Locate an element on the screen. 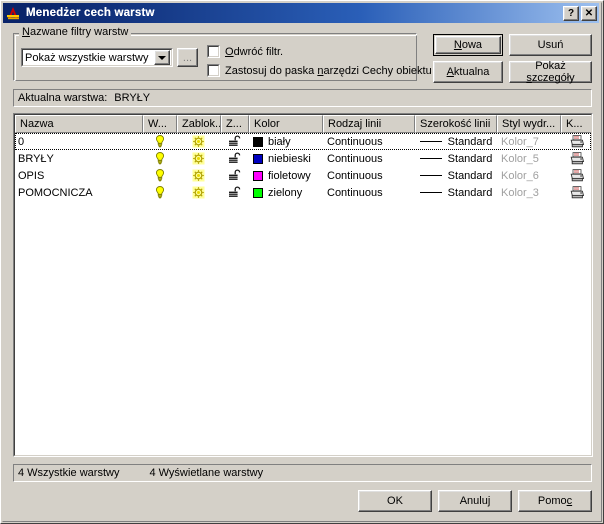 This screenshot has height=524, width=604. delete-layer-button: Usuń is located at coordinates (550, 45).